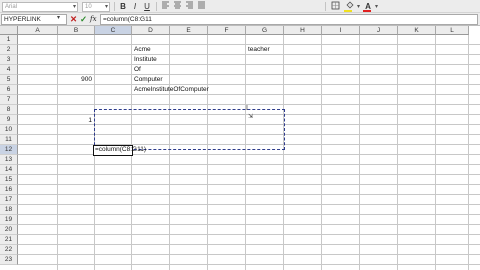 This screenshot has height=270, width=480. Describe the element at coordinates (171, 90) in the screenshot. I see `cell-d6: AcmeInstituteOfComputer` at that location.